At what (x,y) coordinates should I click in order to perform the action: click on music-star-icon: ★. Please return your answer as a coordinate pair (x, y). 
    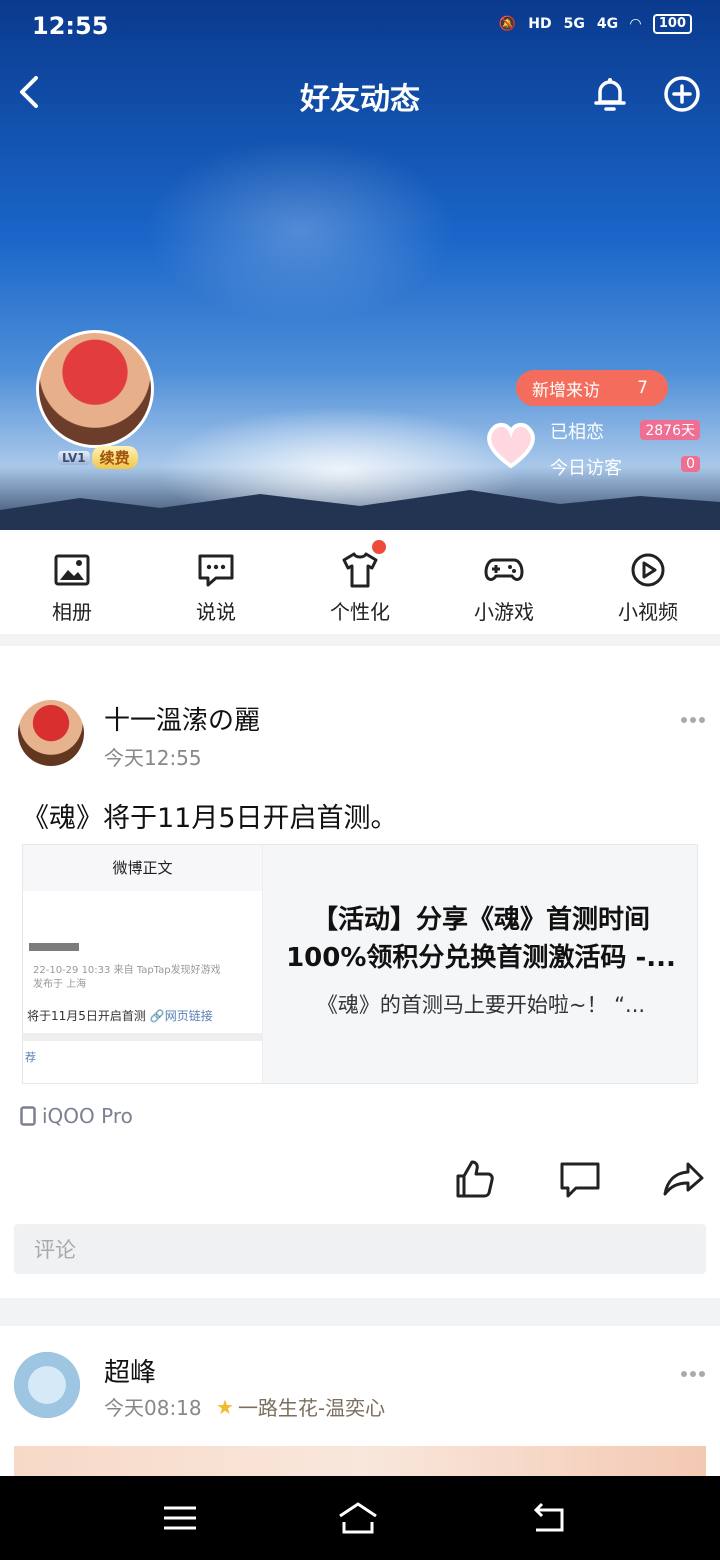
    Looking at the image, I should click on (225, 1406).